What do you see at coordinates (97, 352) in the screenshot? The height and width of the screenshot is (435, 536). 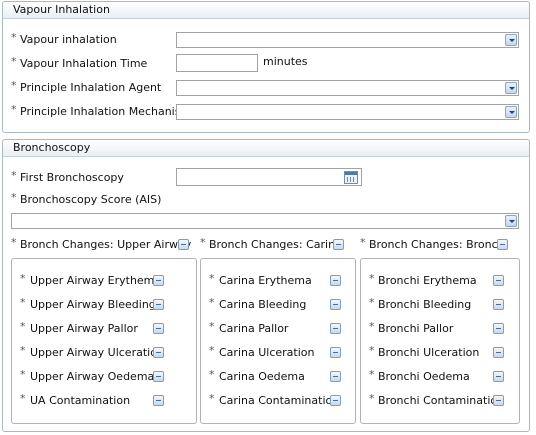 I see `list-item: Upper Airway Ulceration` at bounding box center [97, 352].